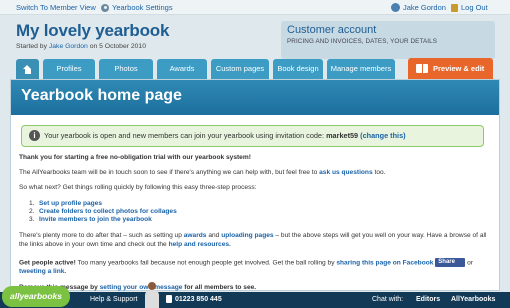  Describe the element at coordinates (422, 68) in the screenshot. I see `book-icon` at that location.